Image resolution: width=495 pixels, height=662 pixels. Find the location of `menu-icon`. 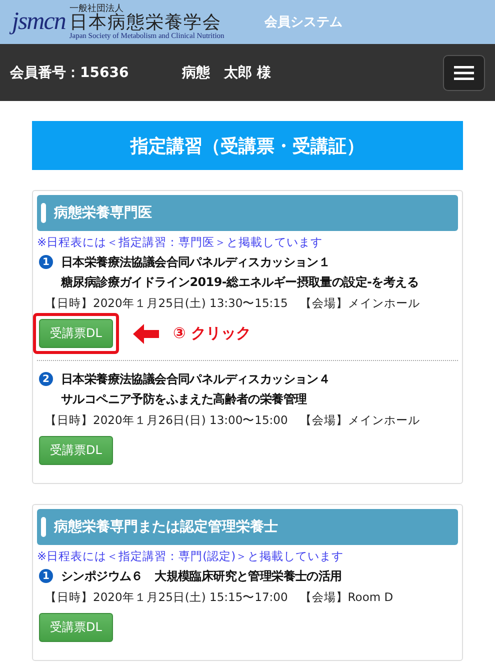

menu-icon is located at coordinates (464, 73).